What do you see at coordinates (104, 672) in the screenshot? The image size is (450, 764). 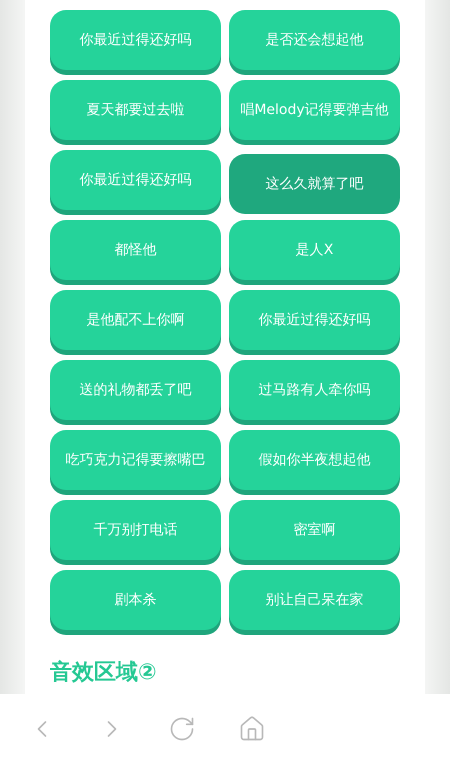 I see `section-heading: 音效区域②` at bounding box center [104, 672].